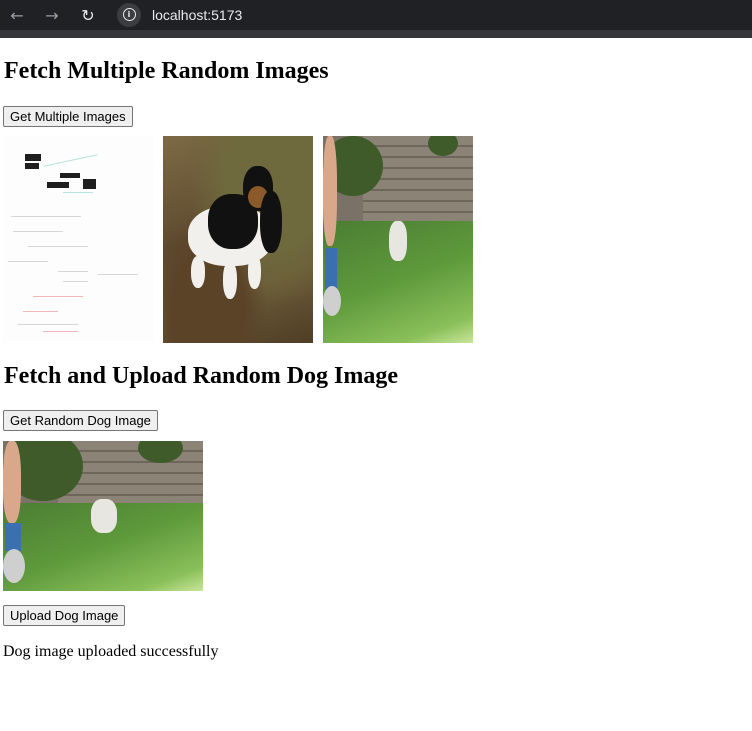  What do you see at coordinates (78, 239) in the screenshot?
I see `random-image-diagram` at bounding box center [78, 239].